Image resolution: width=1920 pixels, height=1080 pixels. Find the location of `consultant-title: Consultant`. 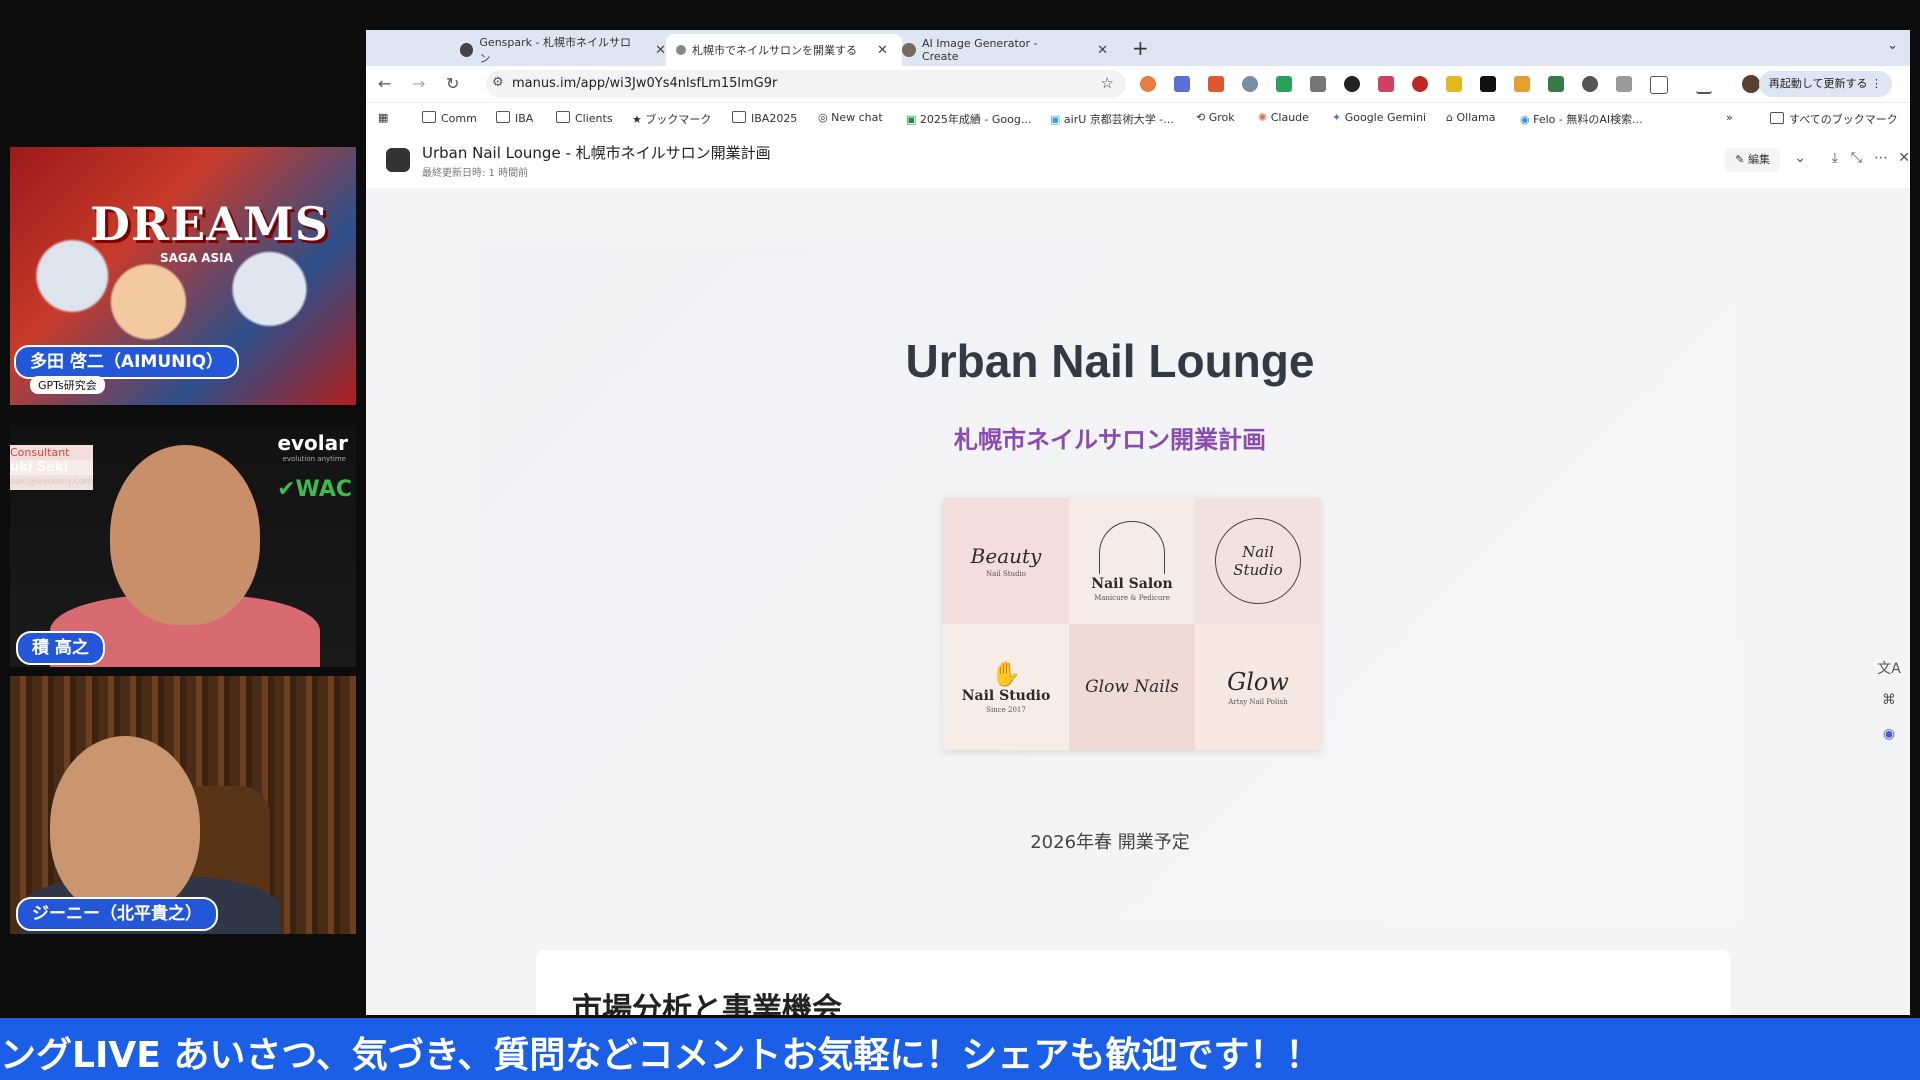

consultant-title: Consultant is located at coordinates (52, 452).